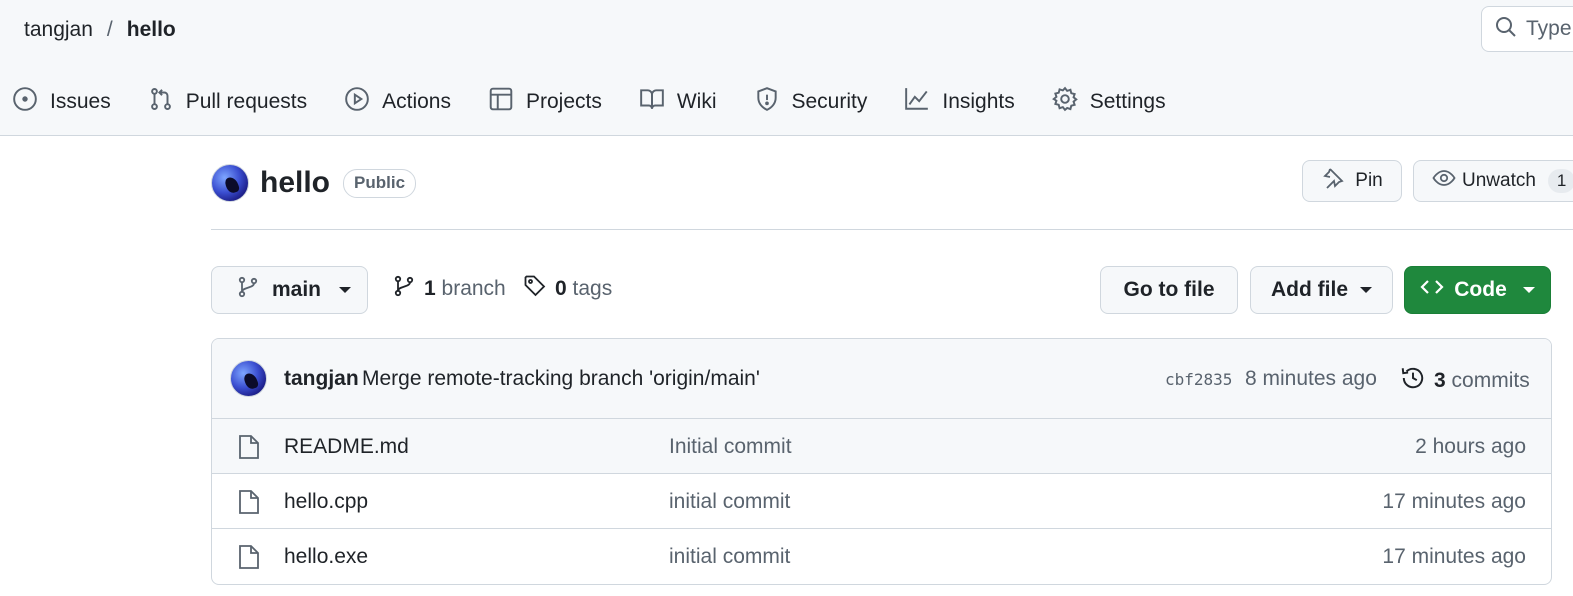 This screenshot has width=1573, height=596. I want to click on file-name: README.md, so click(346, 447).